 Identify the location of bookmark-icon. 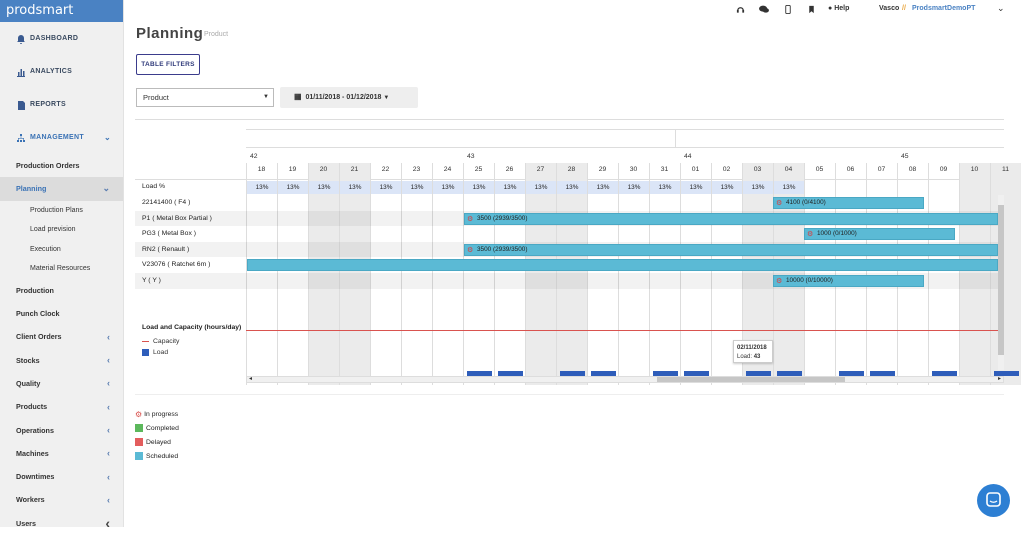
(811, 9).